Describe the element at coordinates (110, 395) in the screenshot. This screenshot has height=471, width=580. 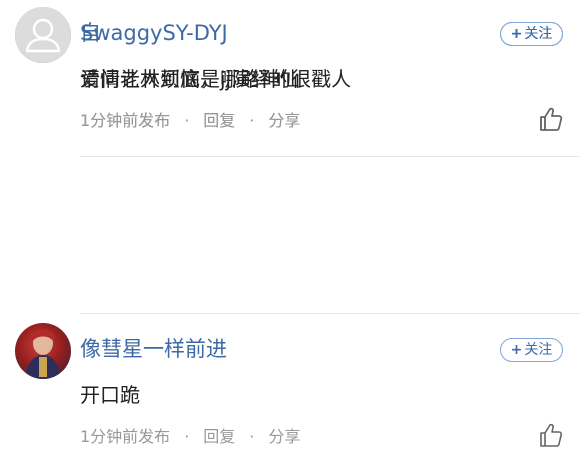
I see `comment-text: 开口跪` at that location.